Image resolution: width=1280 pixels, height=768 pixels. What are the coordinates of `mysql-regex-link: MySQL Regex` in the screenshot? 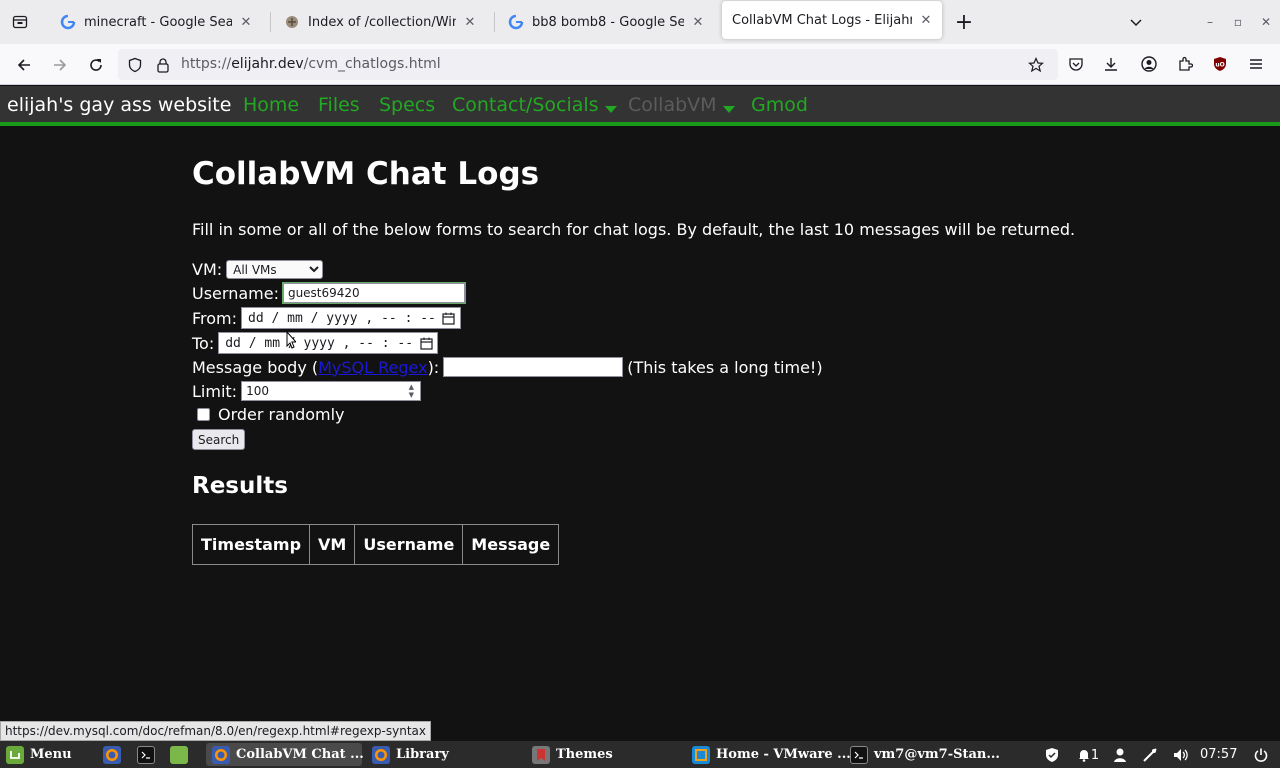 It's located at (372, 367).